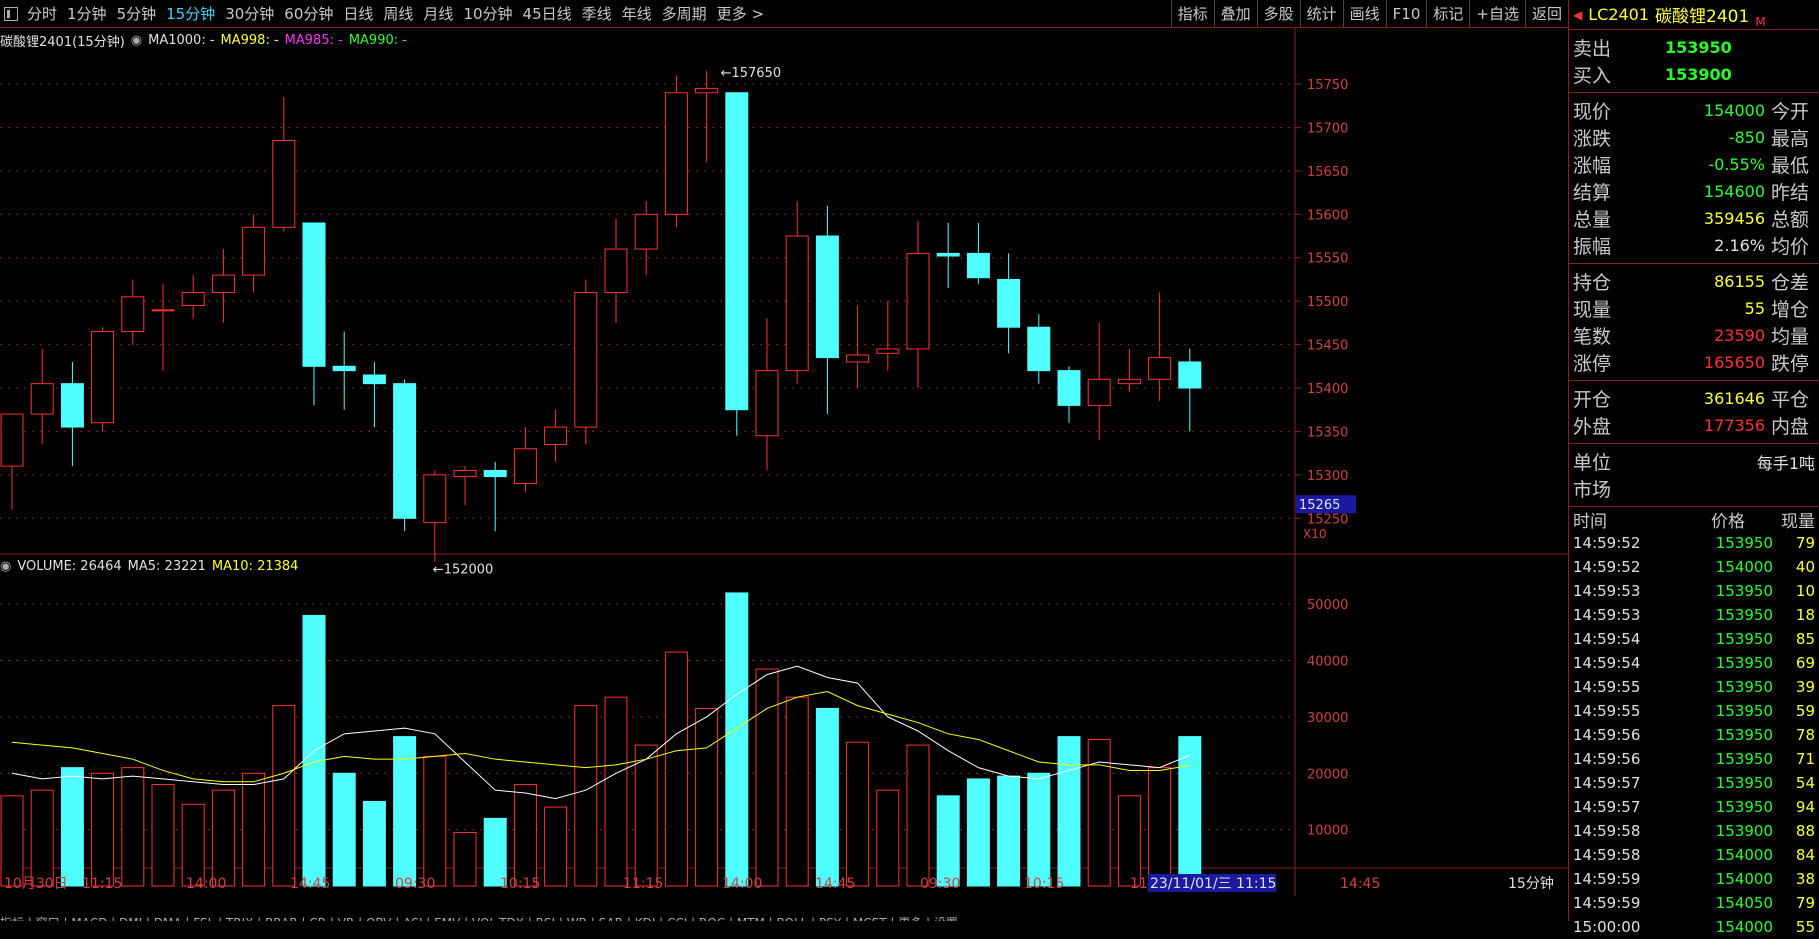  Describe the element at coordinates (547, 13) in the screenshot. I see `period-tab: 45日线` at that location.